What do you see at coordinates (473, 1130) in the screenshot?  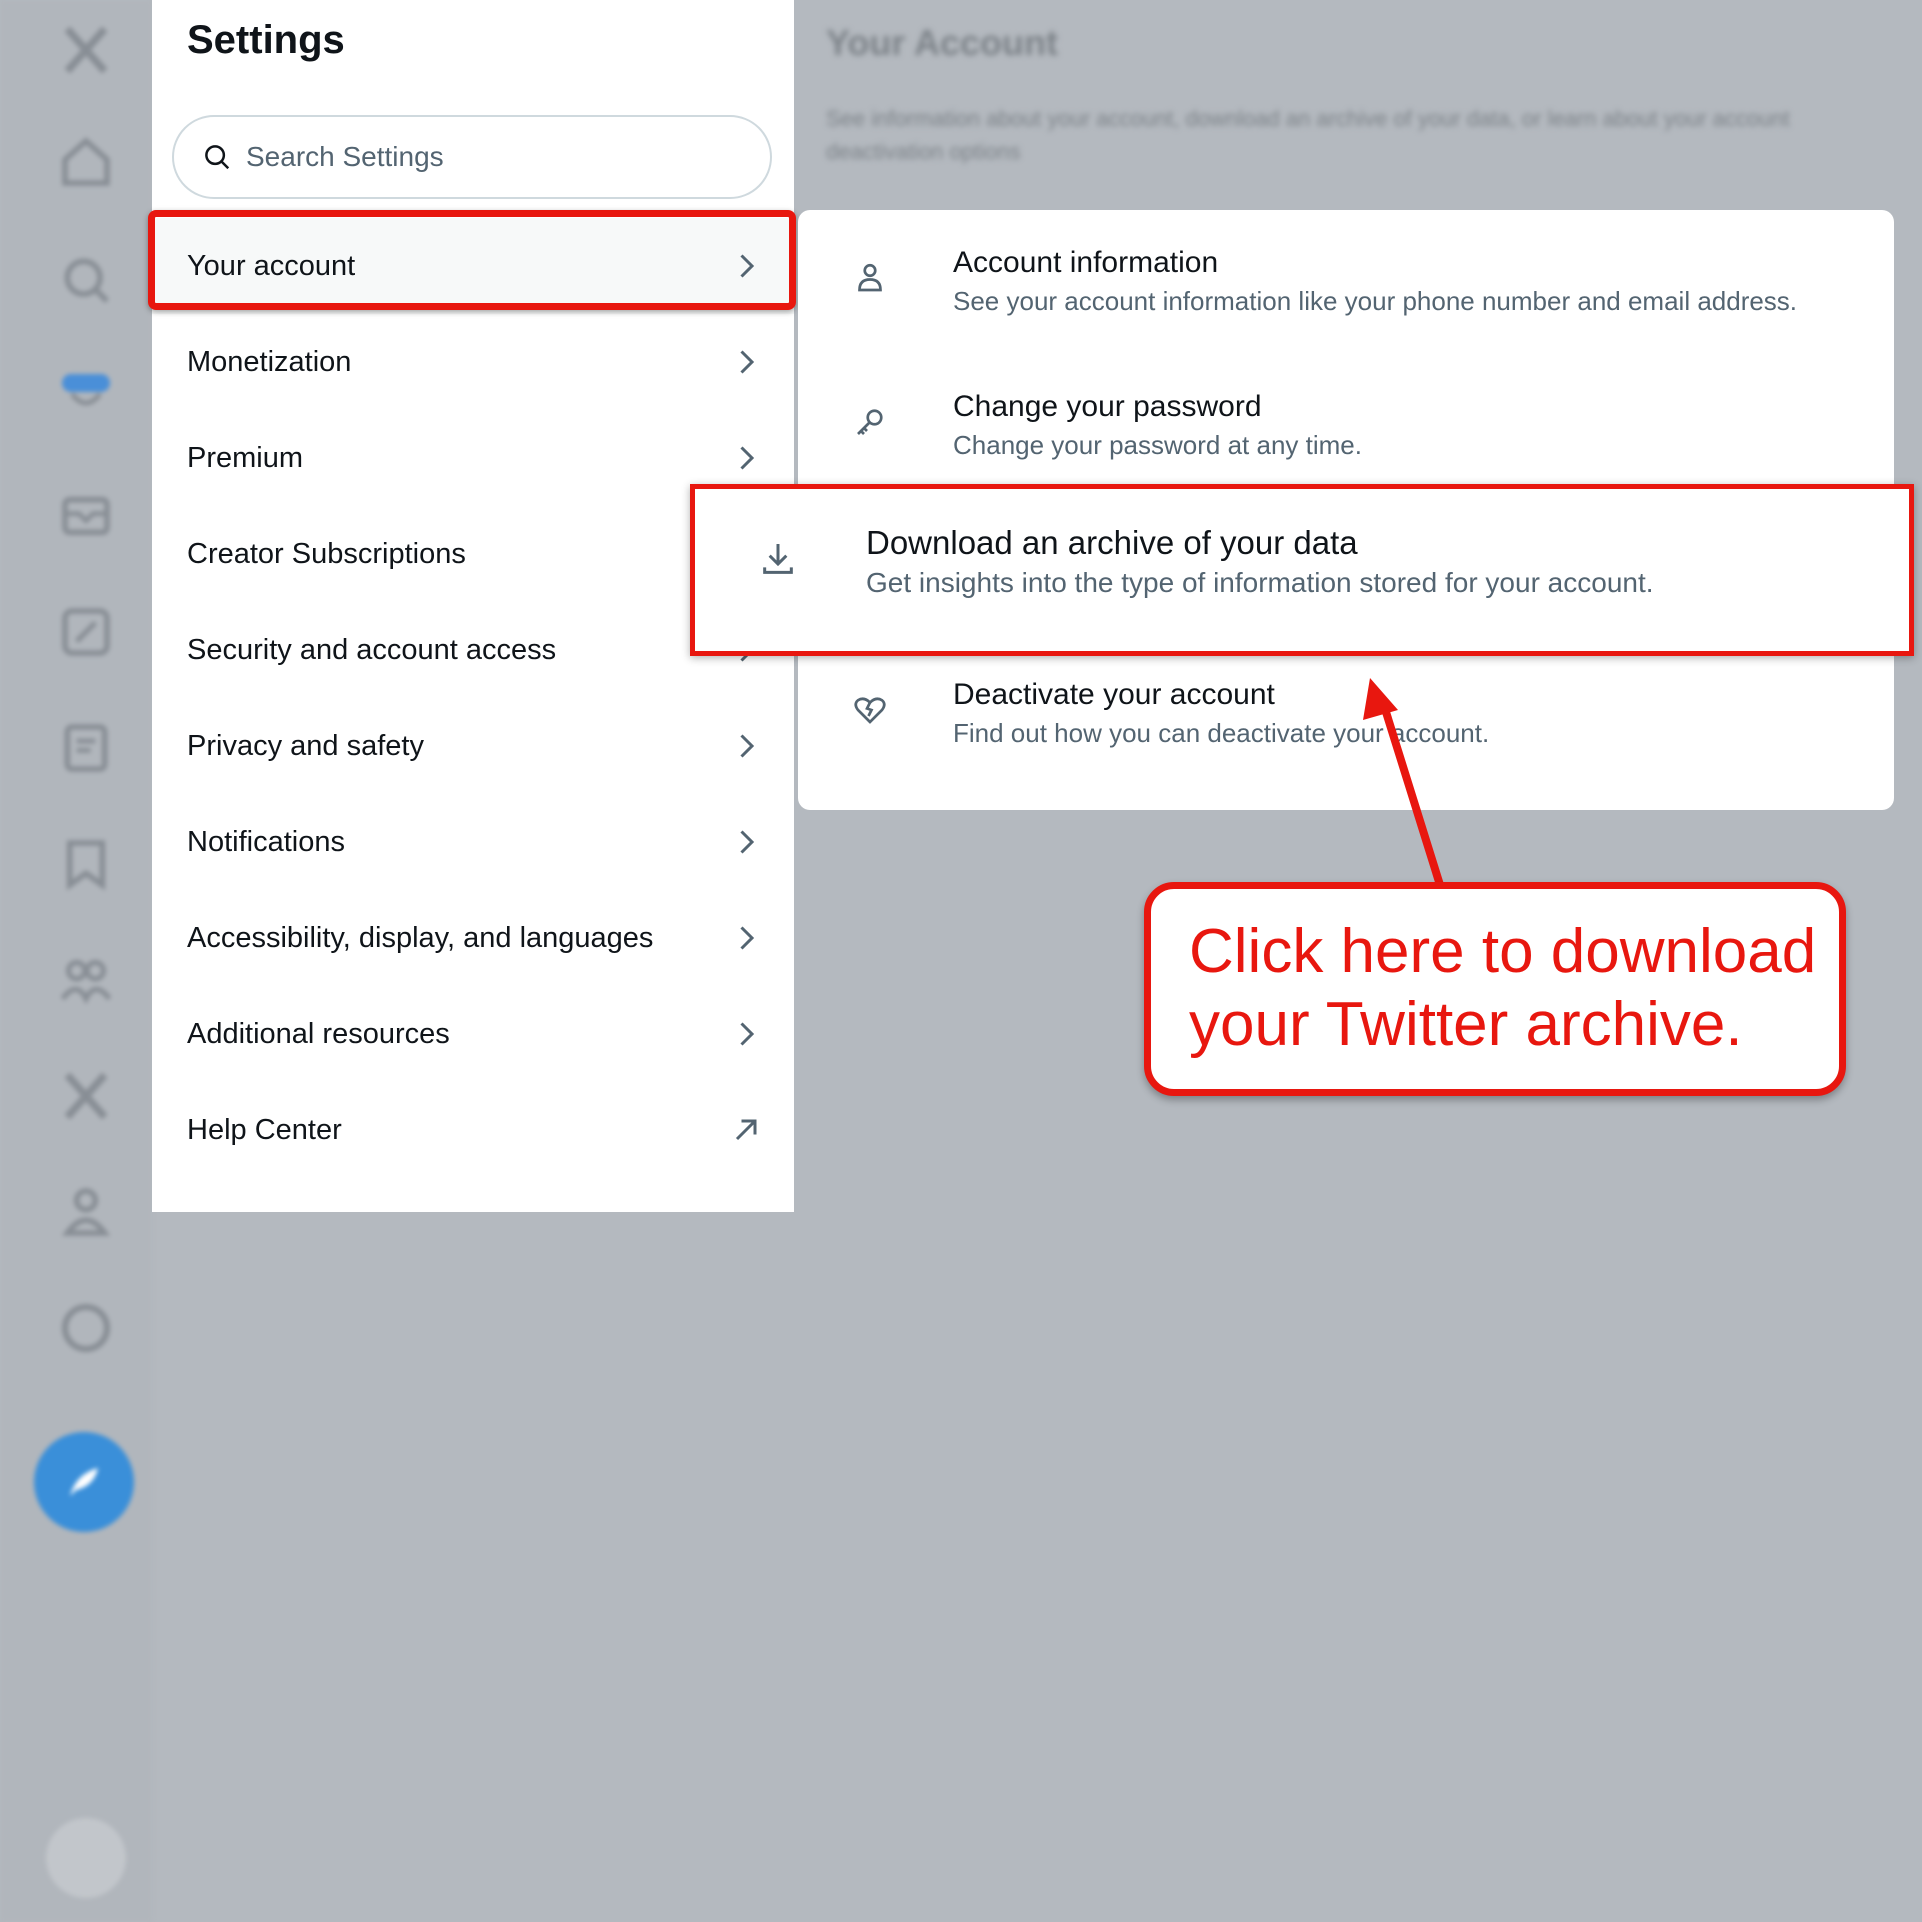 I see `menu-item-help-center: Help Center` at bounding box center [473, 1130].